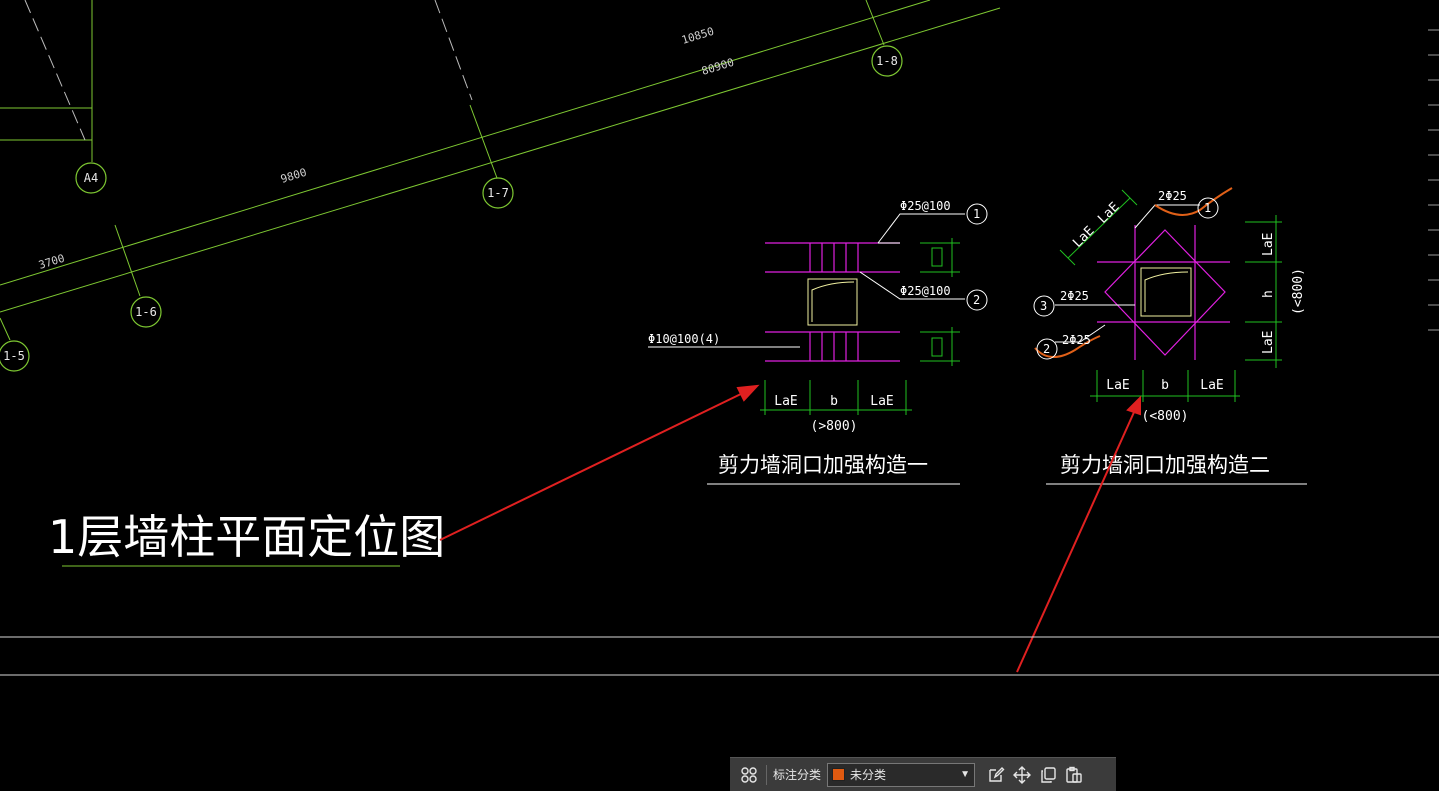 This screenshot has width=1439, height=791. I want to click on detail1-opening-hatch, so click(833, 301).